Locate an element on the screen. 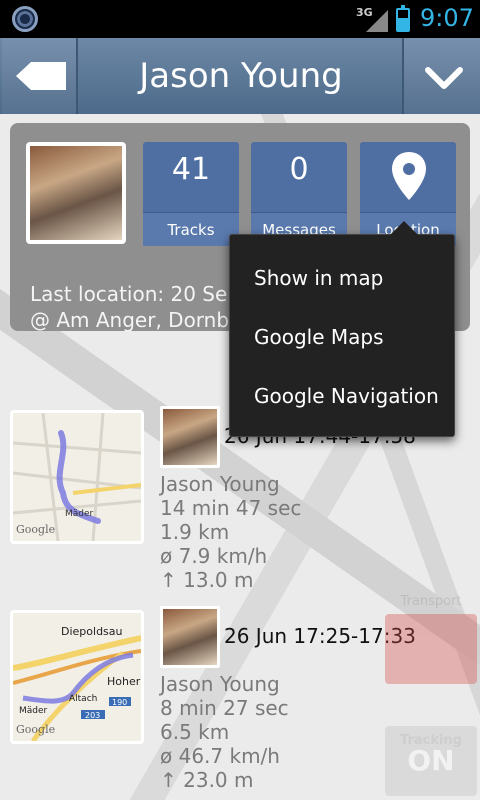  menu-item-show-in-map: Show in map is located at coordinates (342, 278).